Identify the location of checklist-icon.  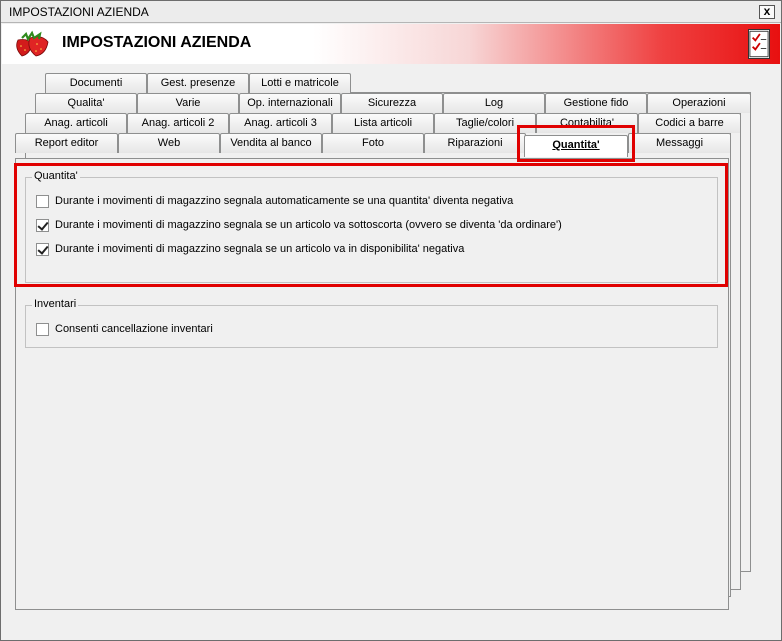
(759, 44).